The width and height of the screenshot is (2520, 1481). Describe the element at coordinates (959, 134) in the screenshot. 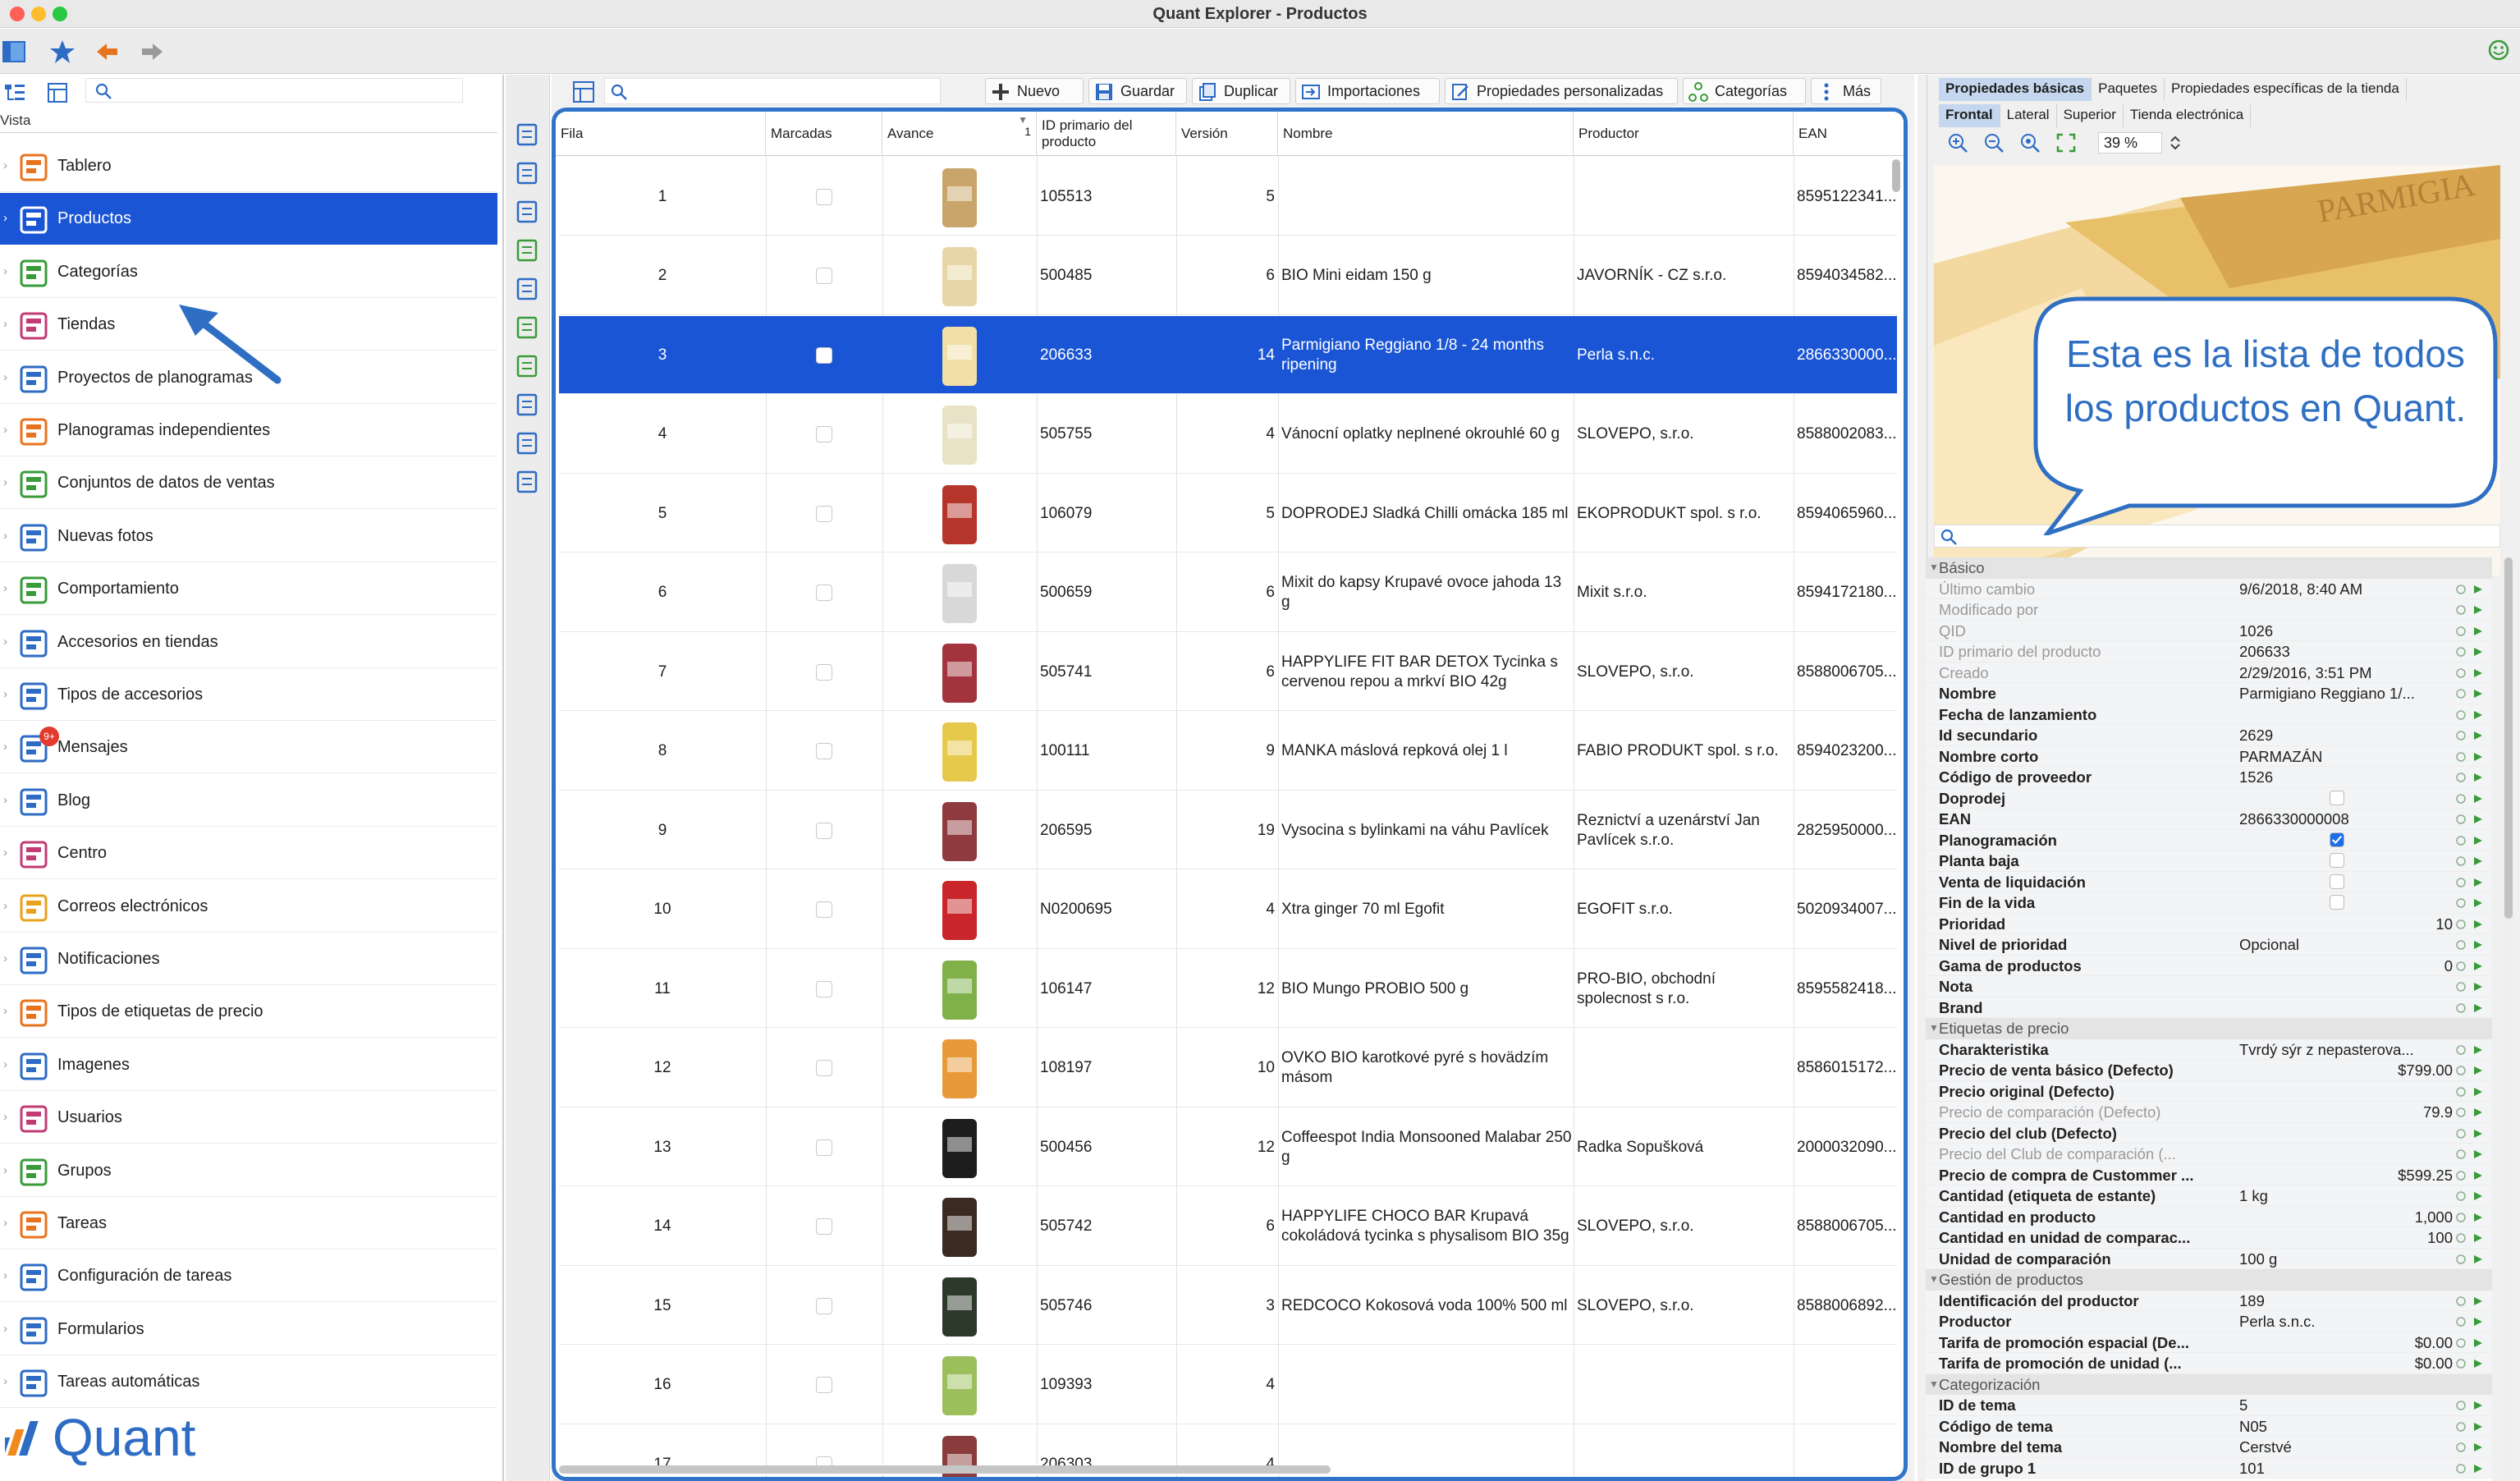

I see `column-header-progress: Avance 1 ▼` at that location.